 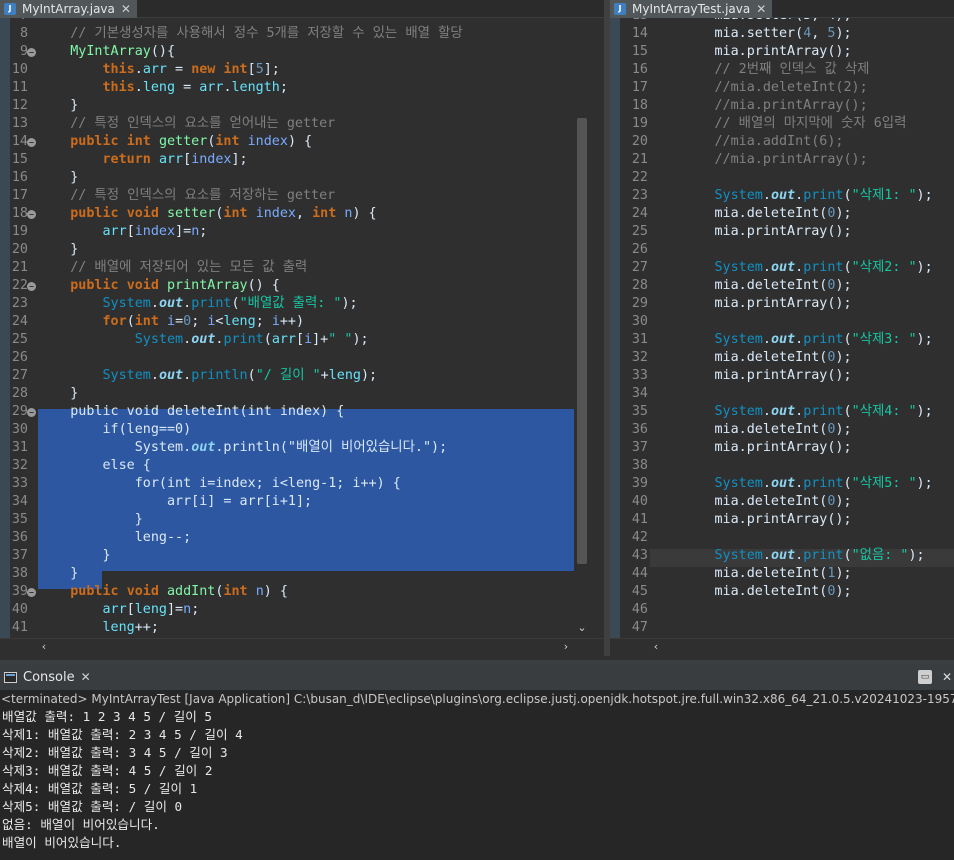 I want to click on tab-console: Console ✕, so click(x=49, y=677).